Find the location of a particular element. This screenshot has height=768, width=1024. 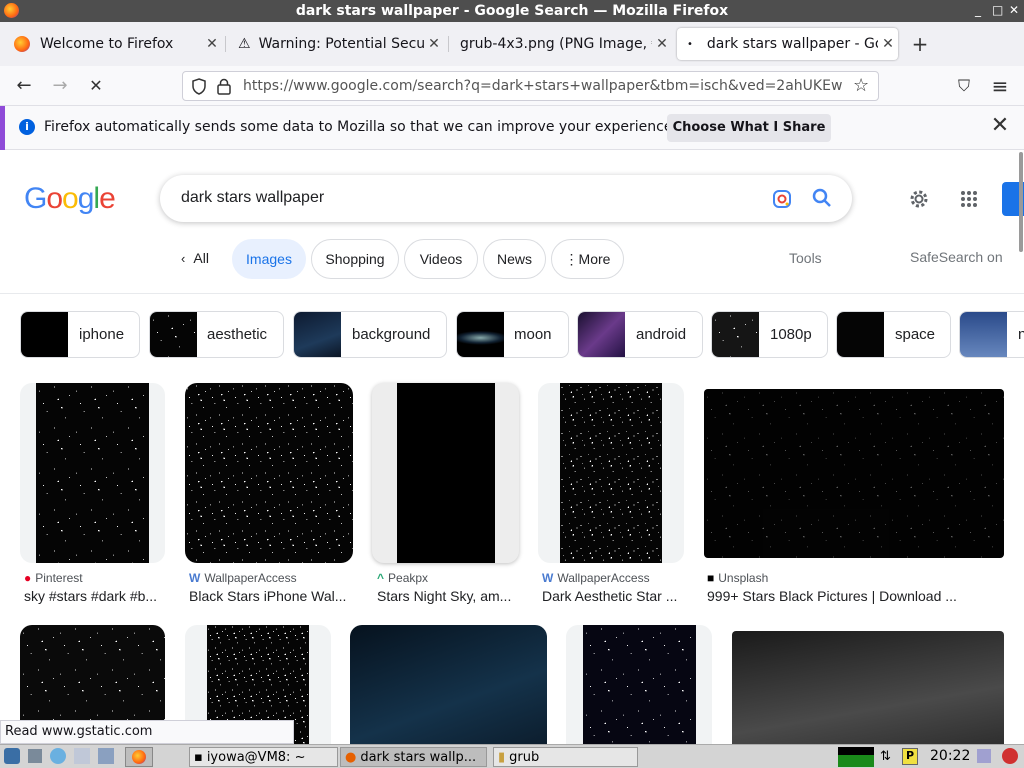

new-tab-button: + is located at coordinates (920, 44).